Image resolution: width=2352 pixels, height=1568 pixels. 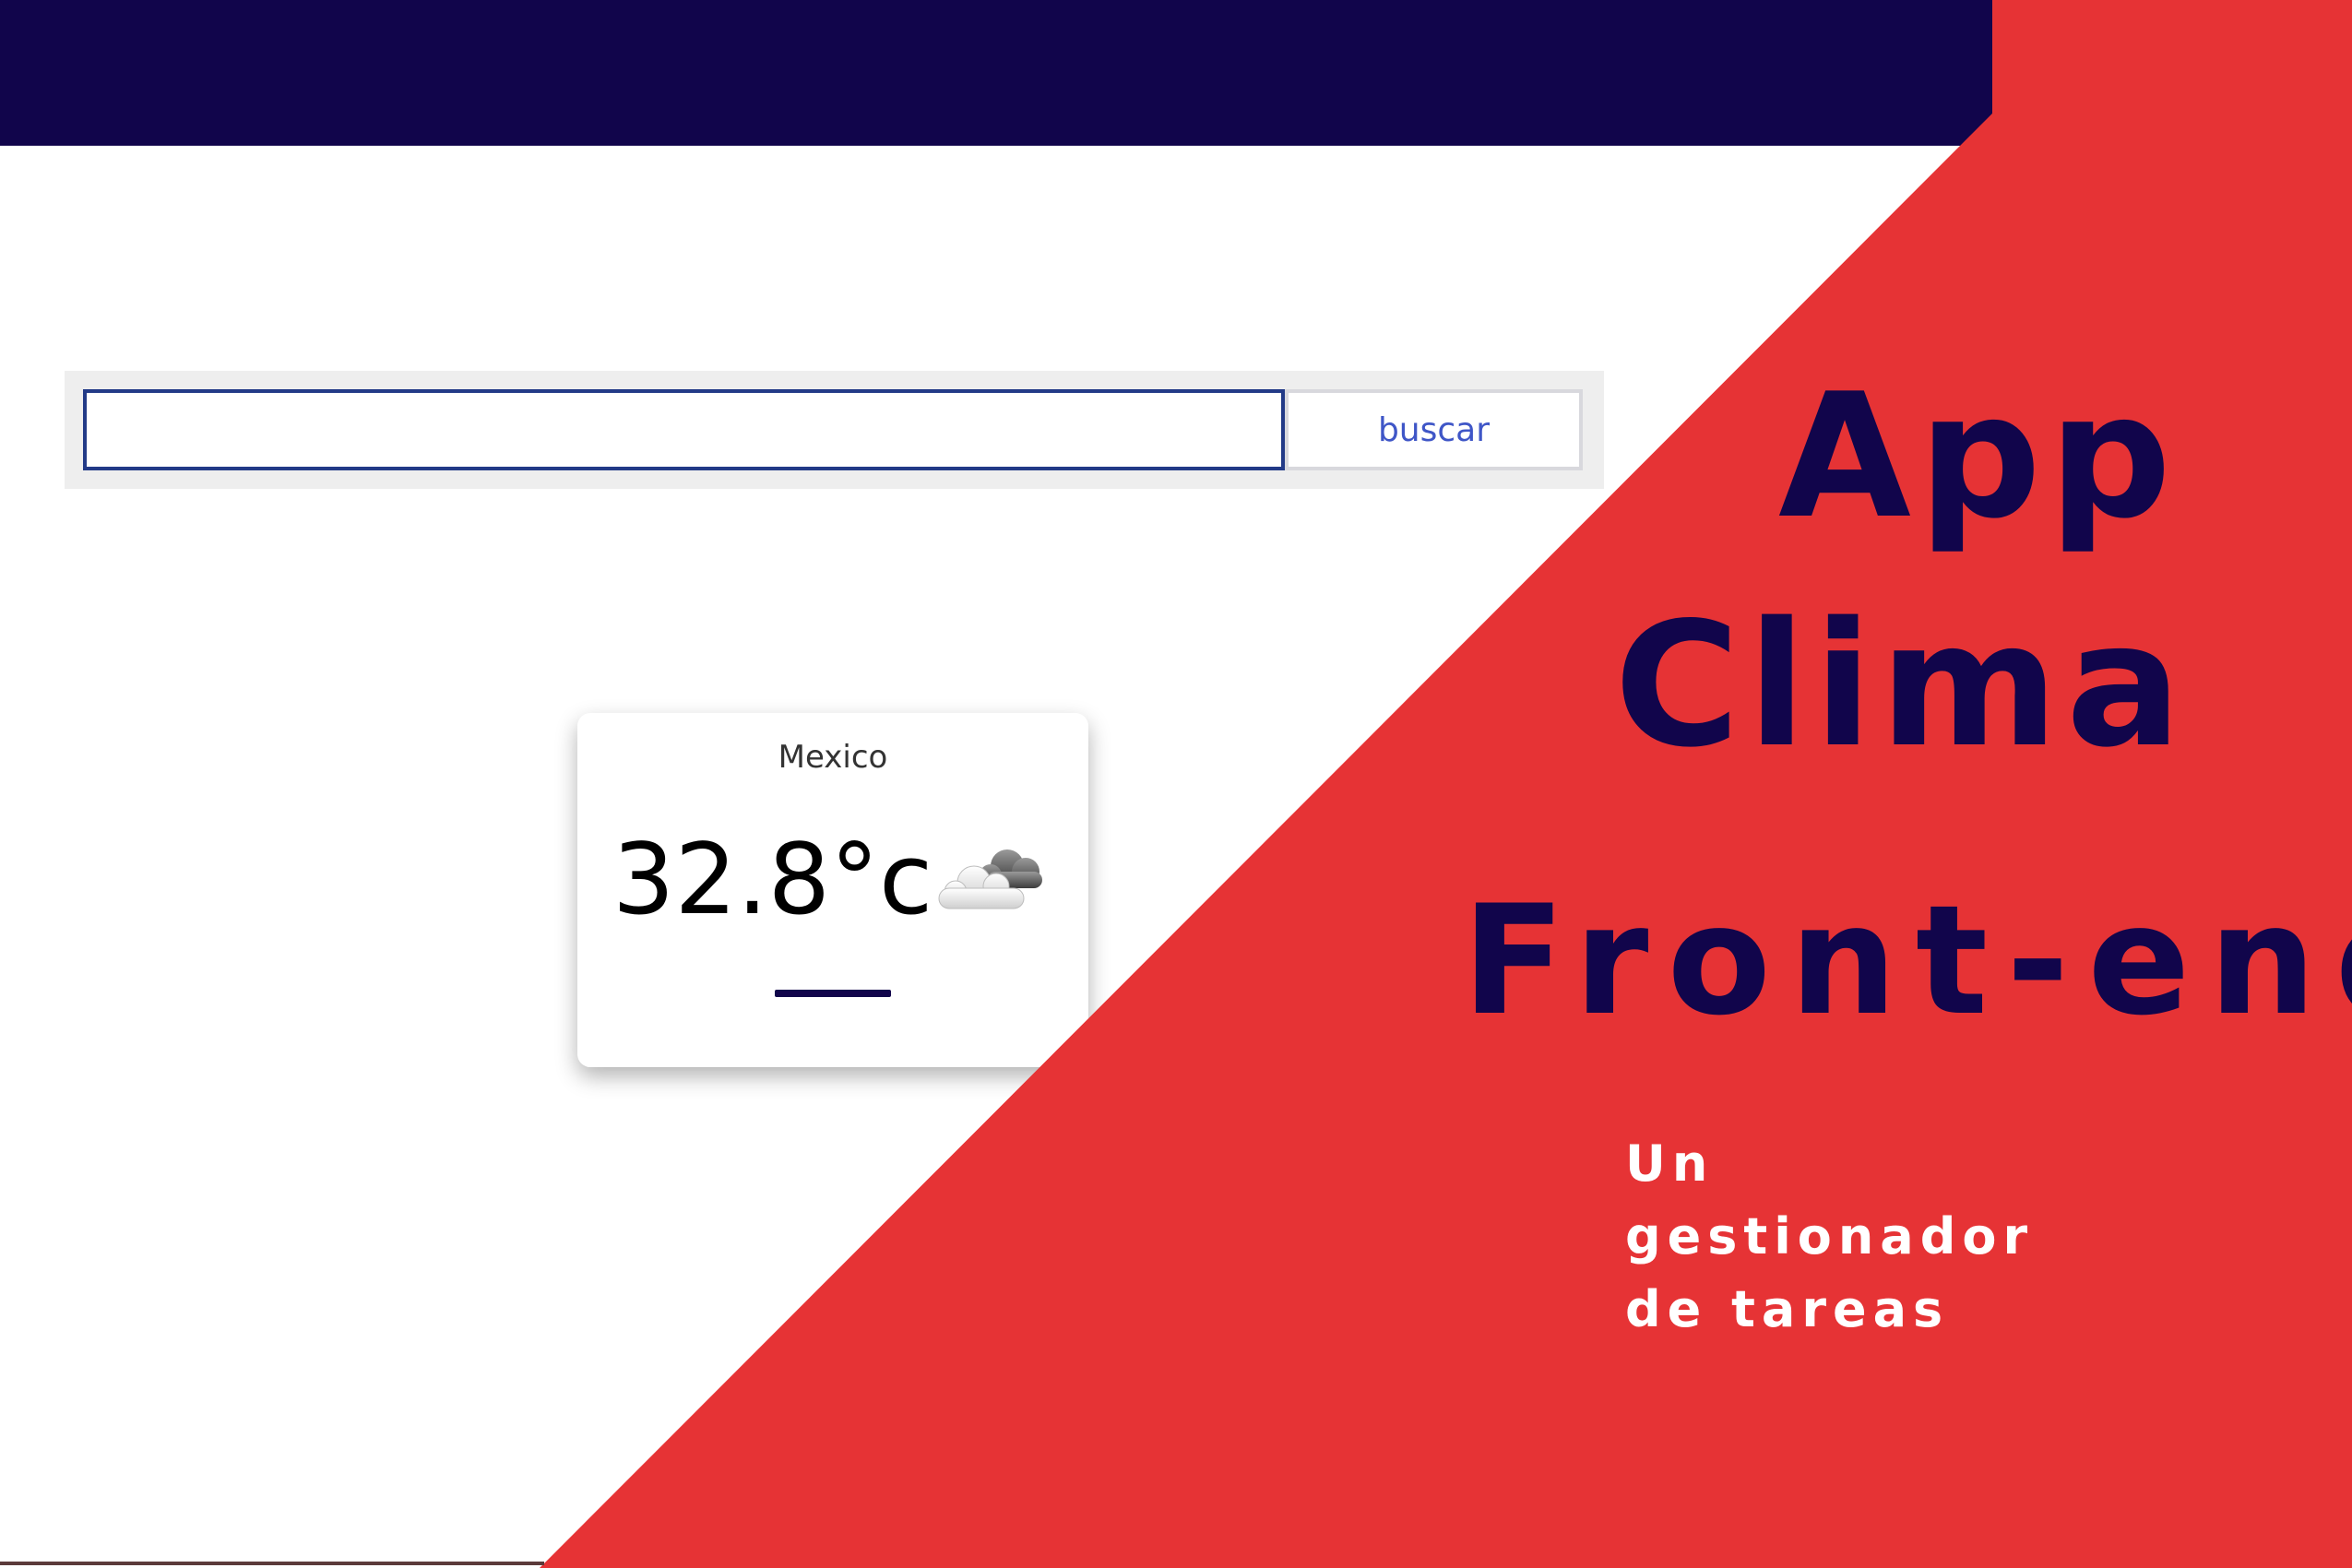 I want to click on subtitle-line-3: de tareas, so click(x=1787, y=1309).